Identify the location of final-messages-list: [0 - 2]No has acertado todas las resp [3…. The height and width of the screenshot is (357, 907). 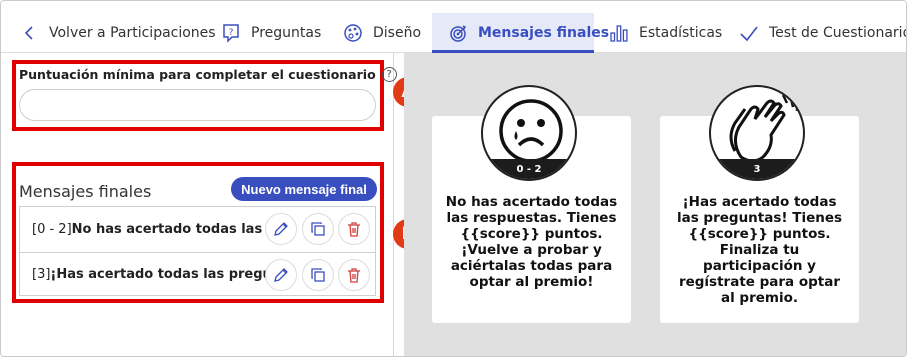
(197, 251).